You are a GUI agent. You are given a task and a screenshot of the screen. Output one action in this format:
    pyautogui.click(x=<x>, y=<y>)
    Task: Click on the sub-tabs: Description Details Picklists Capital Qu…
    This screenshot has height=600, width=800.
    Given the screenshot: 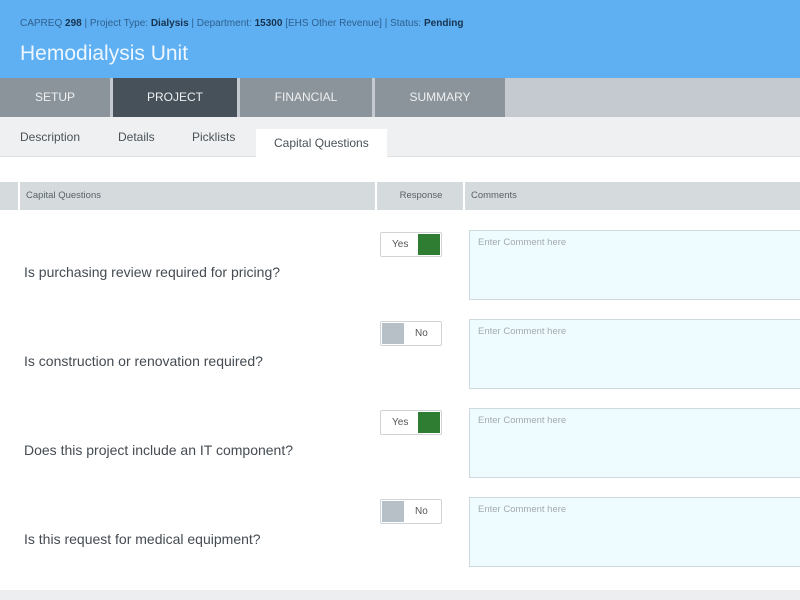 What is the action you would take?
    pyautogui.click(x=400, y=137)
    